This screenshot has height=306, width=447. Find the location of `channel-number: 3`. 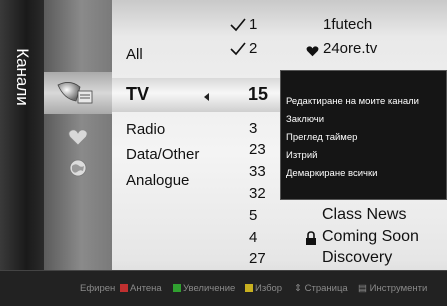

channel-number: 3 is located at coordinates (253, 128).